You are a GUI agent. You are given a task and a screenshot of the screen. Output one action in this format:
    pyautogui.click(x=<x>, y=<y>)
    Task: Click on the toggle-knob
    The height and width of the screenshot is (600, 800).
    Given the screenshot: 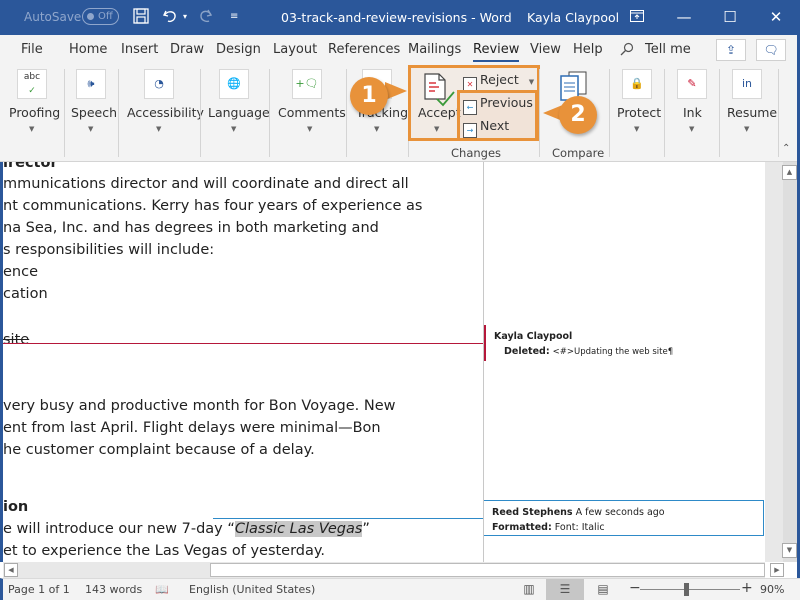 What is the action you would take?
    pyautogui.click(x=90, y=16)
    